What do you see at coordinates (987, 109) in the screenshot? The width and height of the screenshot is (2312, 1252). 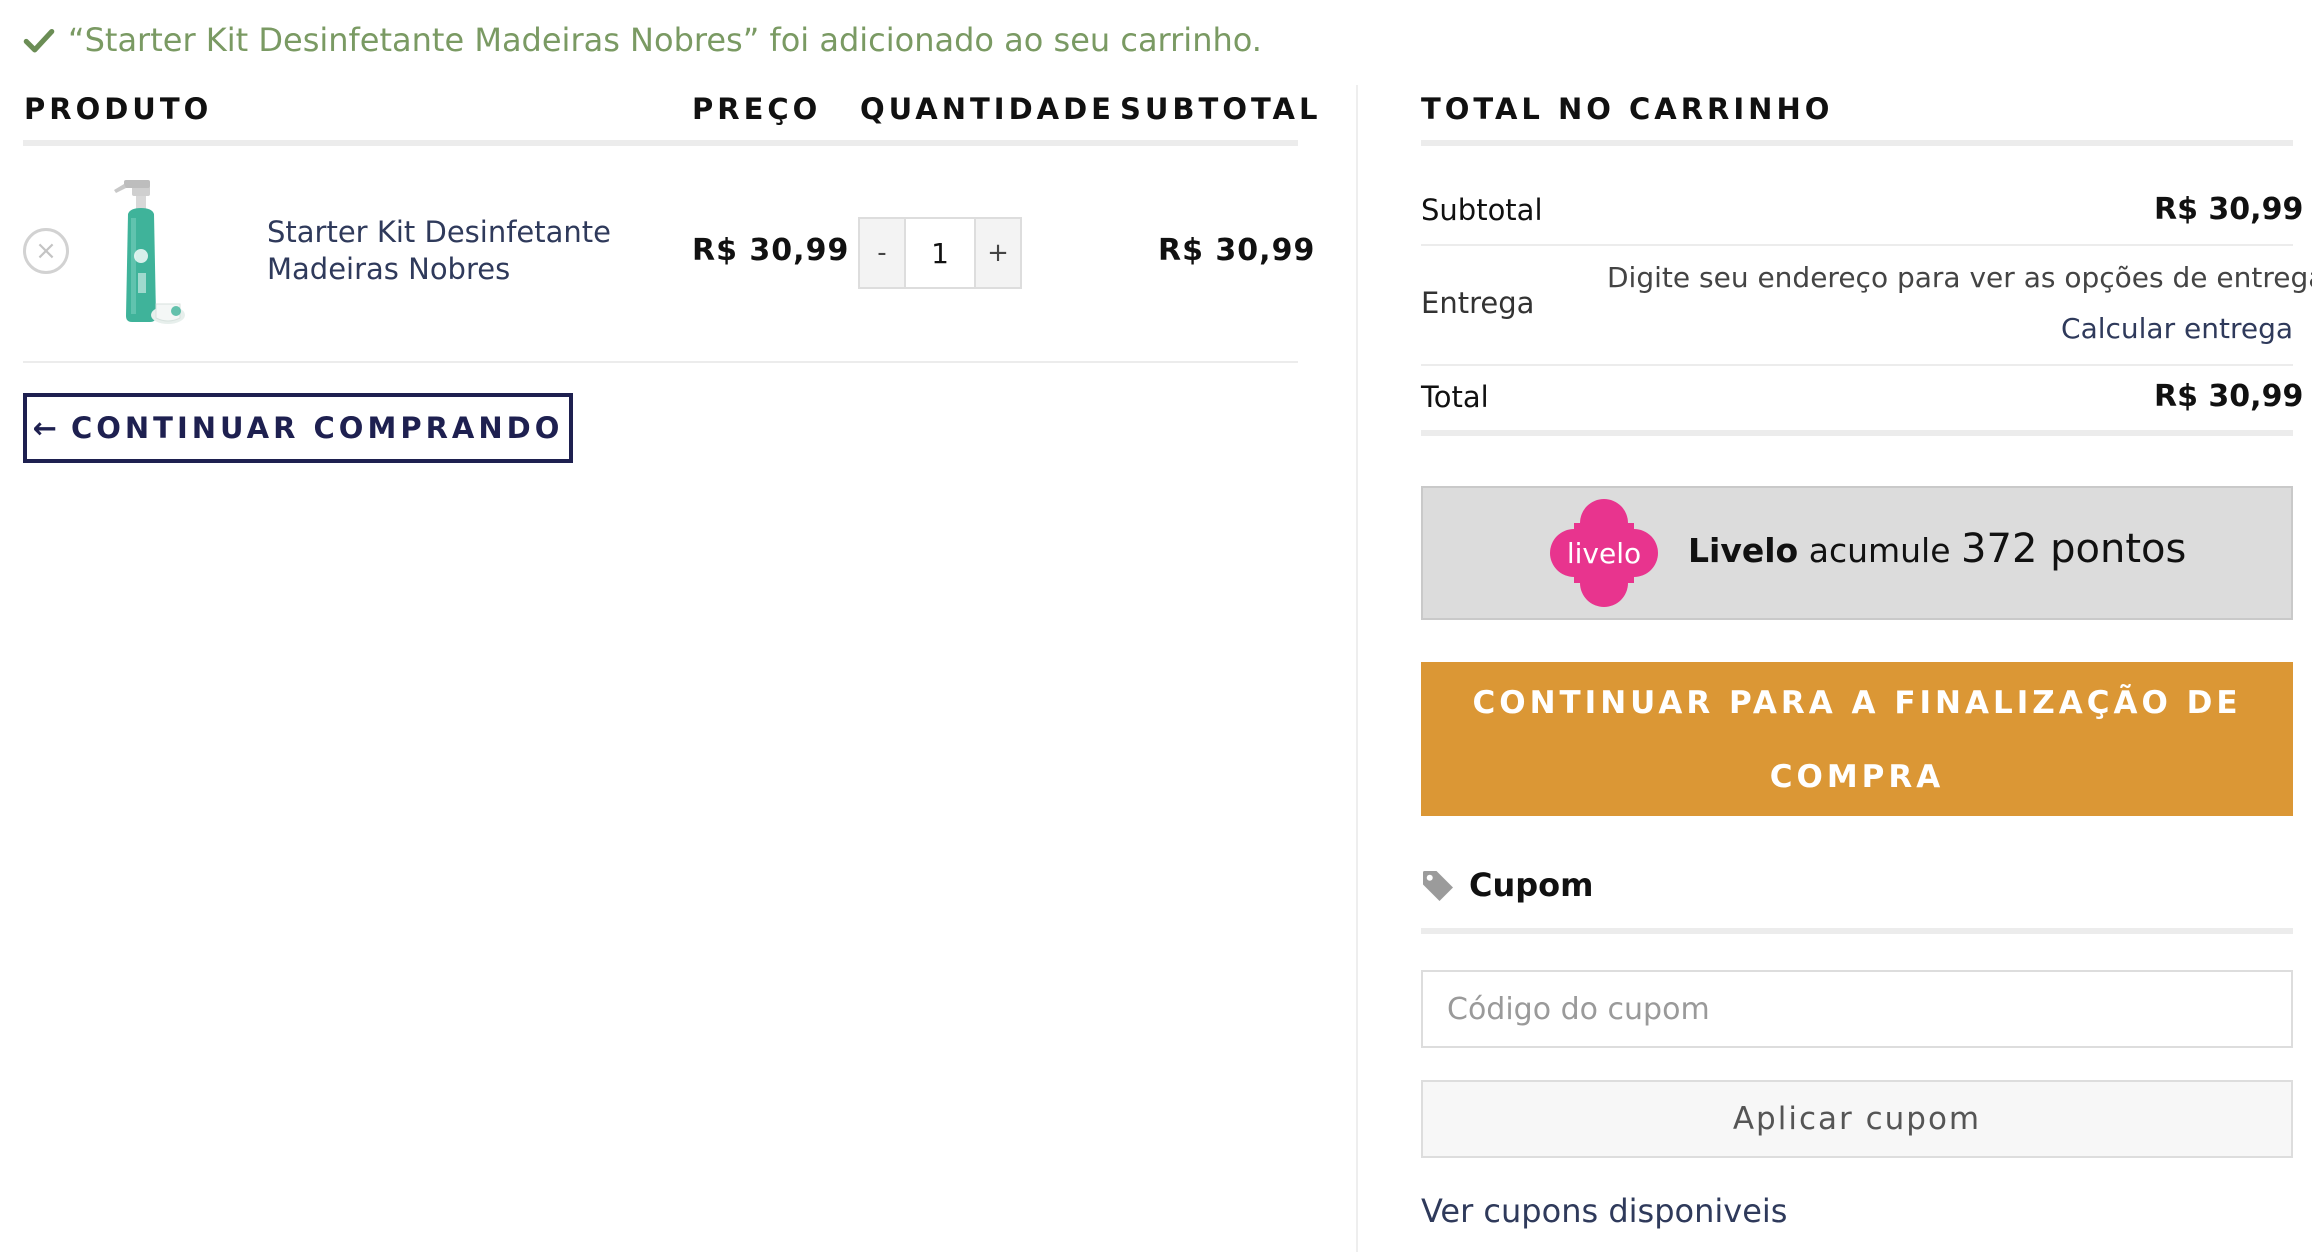 I see `header-quantity: QUANTIDADE` at bounding box center [987, 109].